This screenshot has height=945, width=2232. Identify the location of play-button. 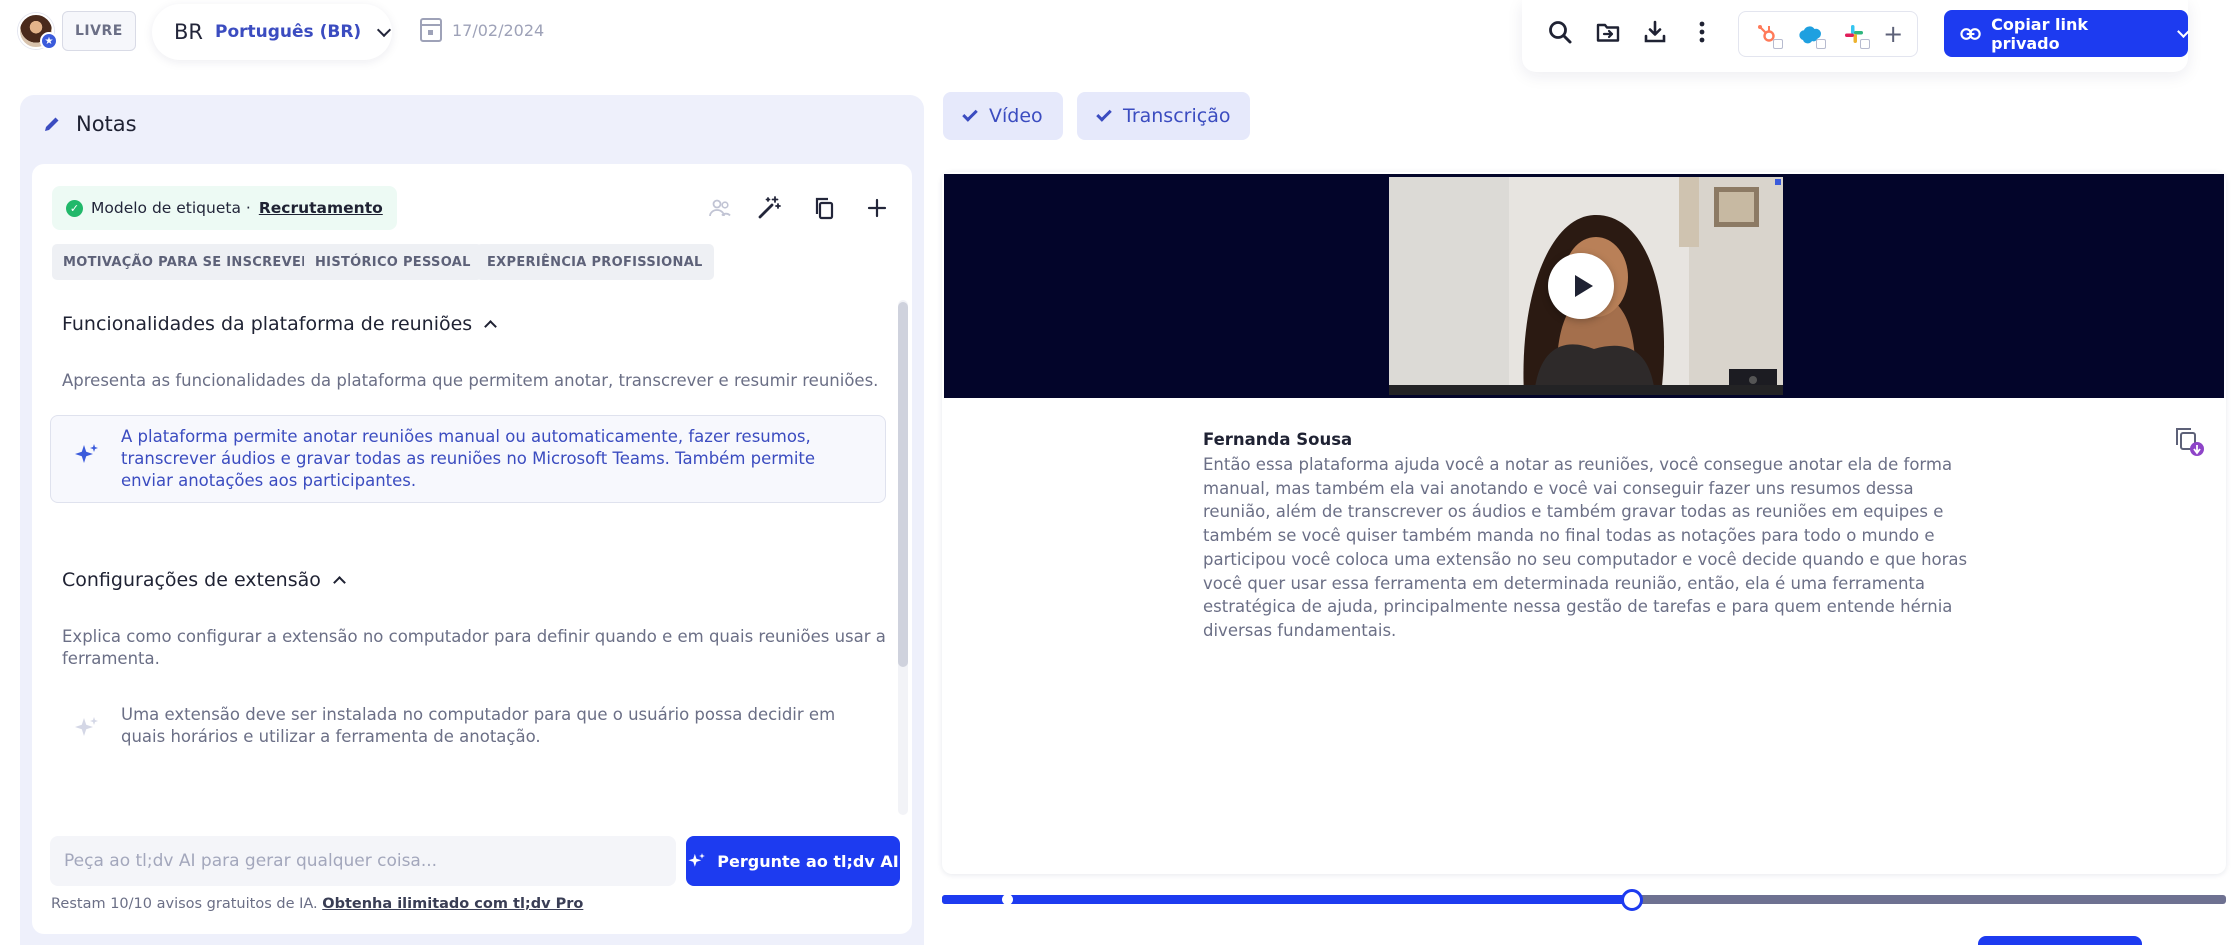
(1581, 286).